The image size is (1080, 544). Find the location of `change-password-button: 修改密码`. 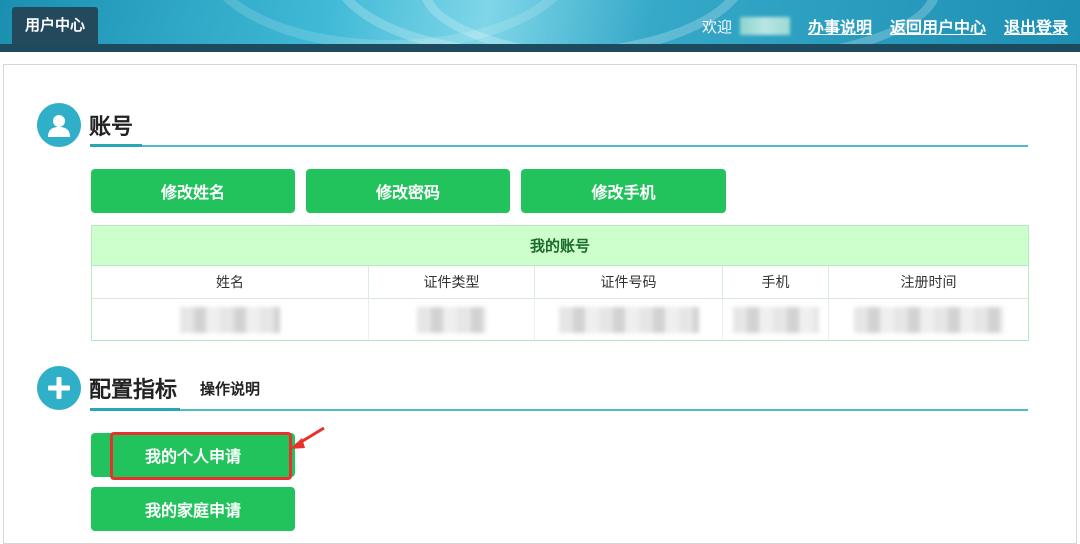

change-password-button: 修改密码 is located at coordinates (408, 191).